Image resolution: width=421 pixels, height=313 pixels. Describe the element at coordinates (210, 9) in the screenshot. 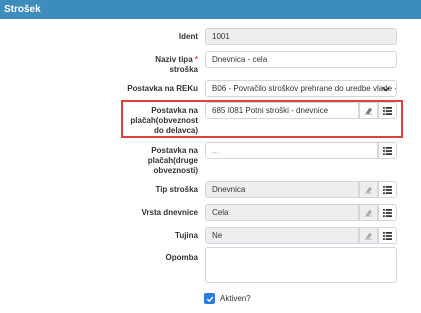

I see `window-title: Strošek` at that location.